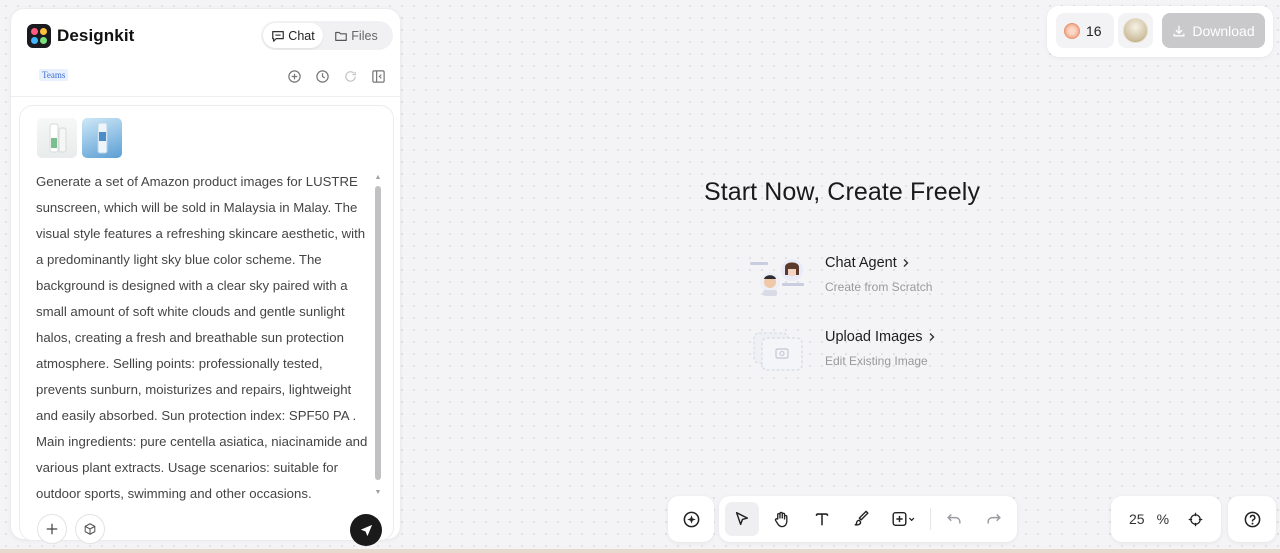 This screenshot has height=553, width=1280. I want to click on help-icon, so click(1252, 519).